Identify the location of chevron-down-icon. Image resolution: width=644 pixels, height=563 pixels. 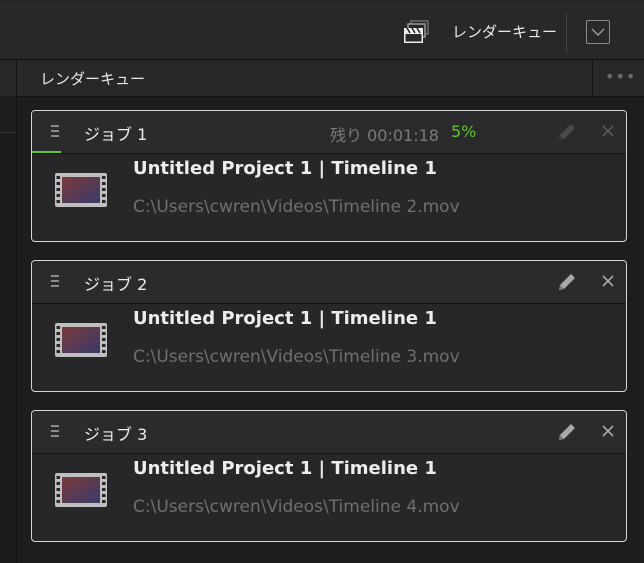
(598, 32).